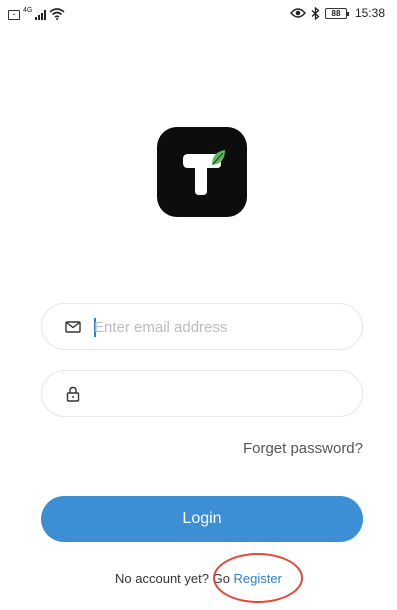 This screenshot has height=610, width=397. I want to click on email-field, so click(202, 326).